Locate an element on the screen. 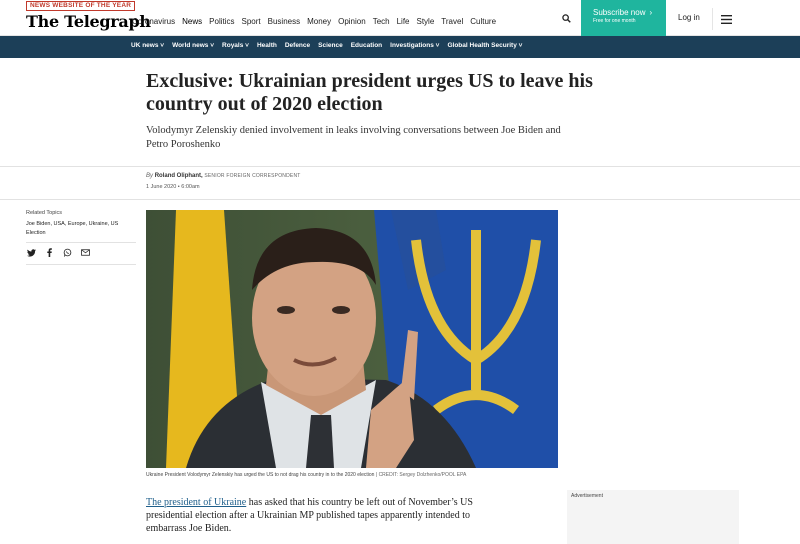 Image resolution: width=800 pixels, height=544 pixels. section-label: World news is located at coordinates (190, 45).